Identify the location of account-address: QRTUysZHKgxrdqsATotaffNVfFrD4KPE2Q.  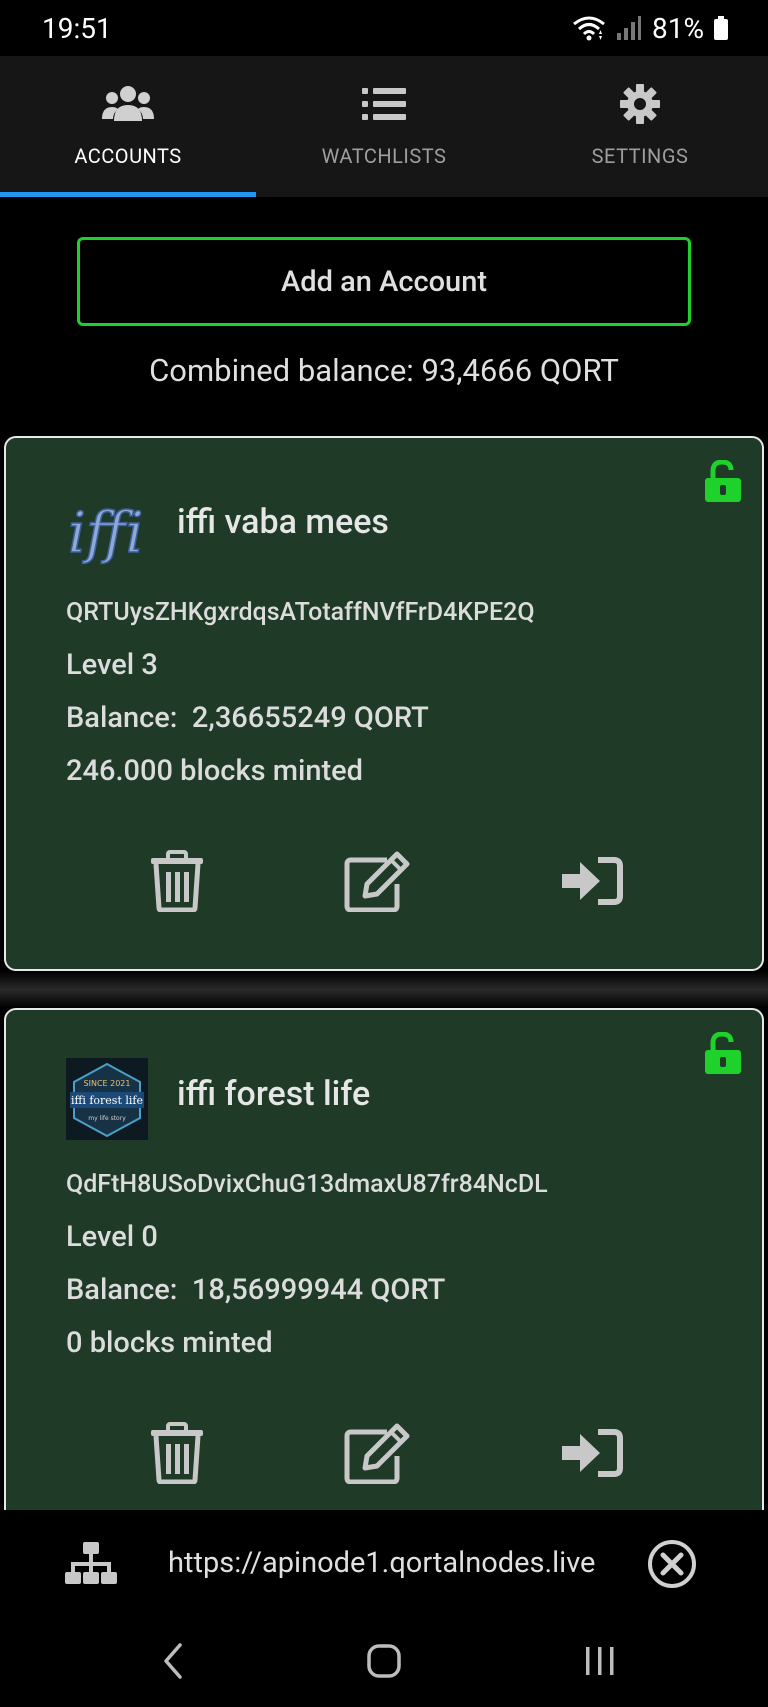
(300, 612).